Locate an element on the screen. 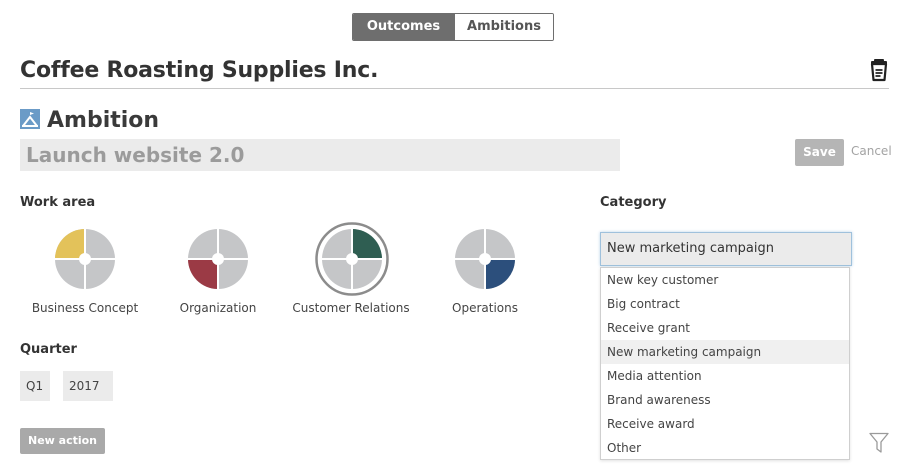 The width and height of the screenshot is (903, 465). category-option: Media attention is located at coordinates (725, 376).